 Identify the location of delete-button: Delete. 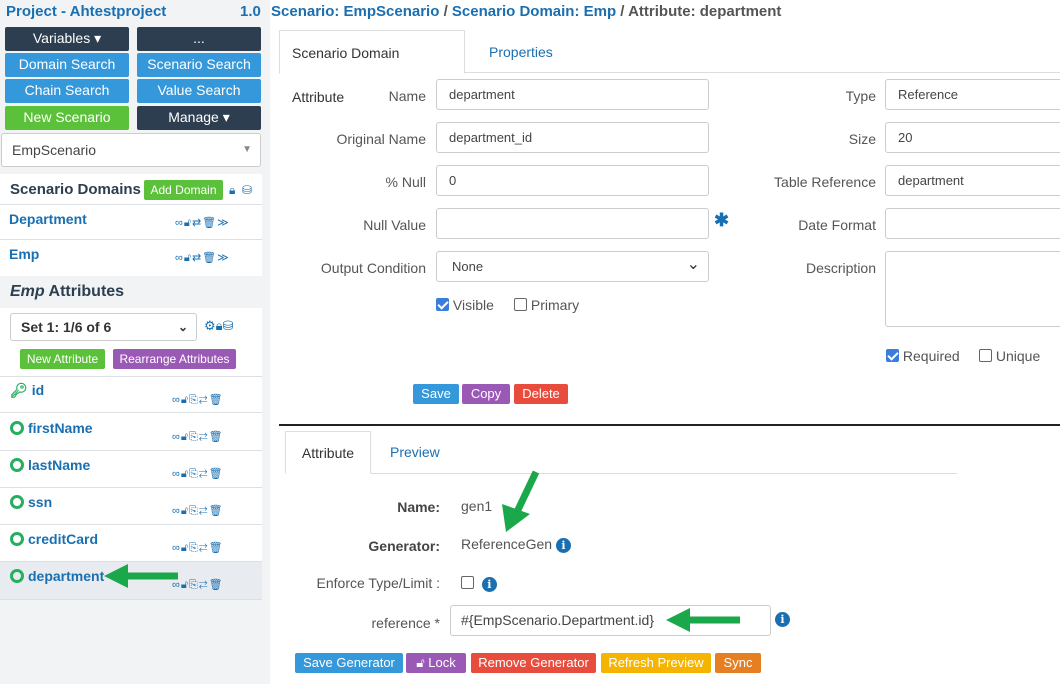
(541, 394).